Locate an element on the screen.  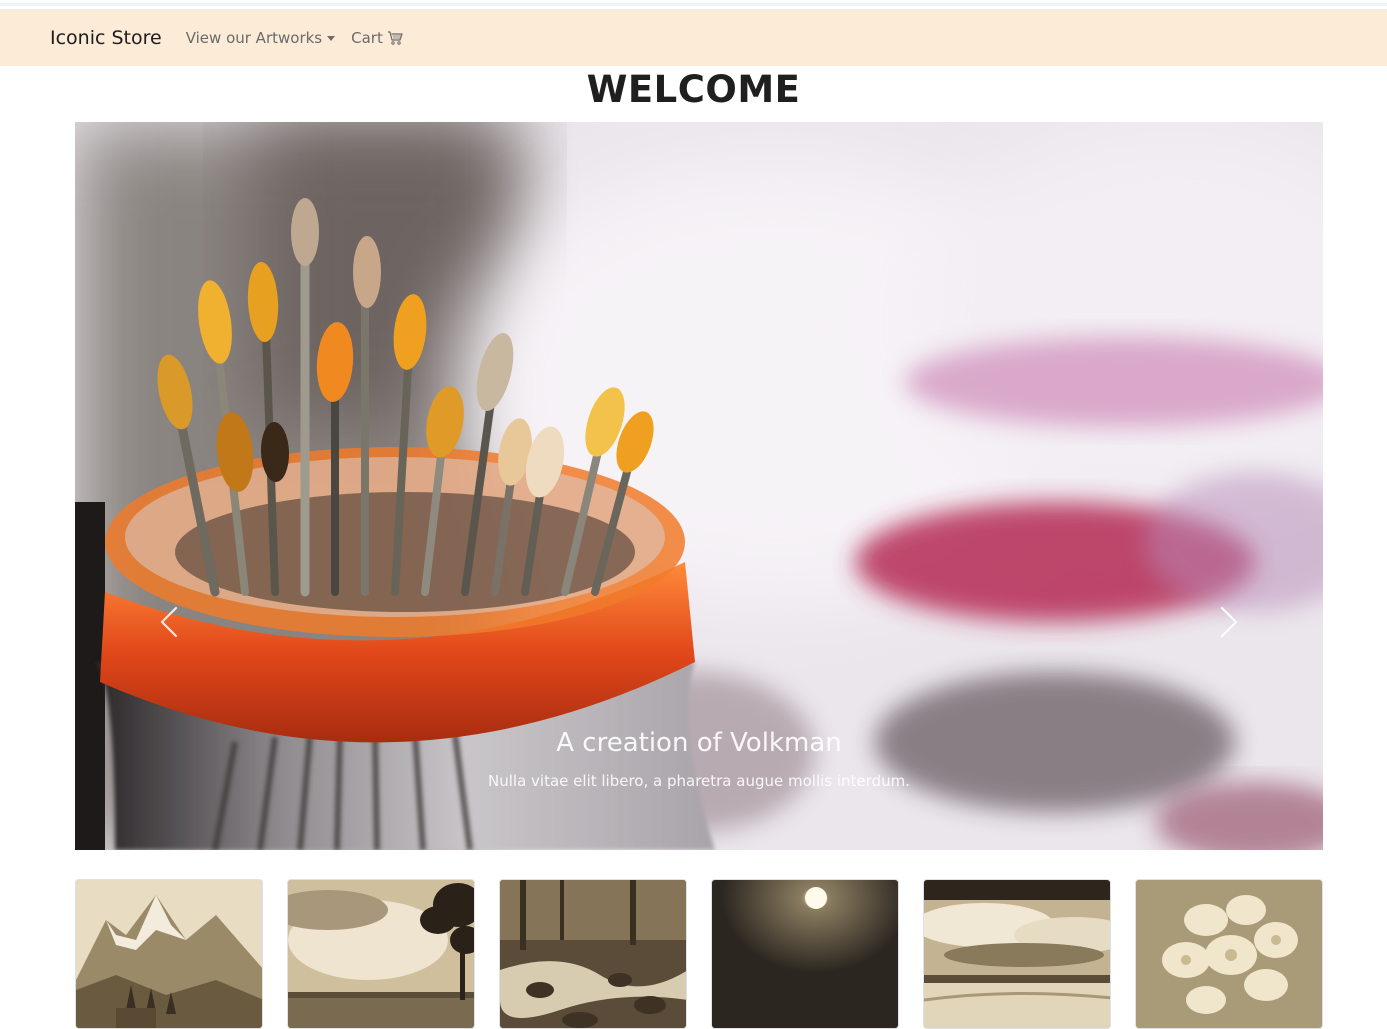
carousel-caption-title: A creation of Volkman is located at coordinates (699, 743).